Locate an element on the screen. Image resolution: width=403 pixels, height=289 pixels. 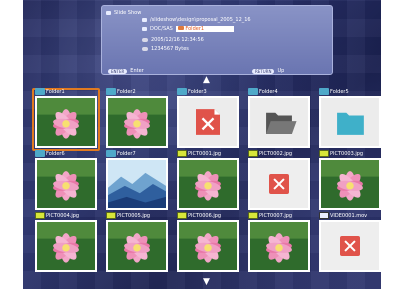
mountains-photo-icon is located at coordinates (137, 184).